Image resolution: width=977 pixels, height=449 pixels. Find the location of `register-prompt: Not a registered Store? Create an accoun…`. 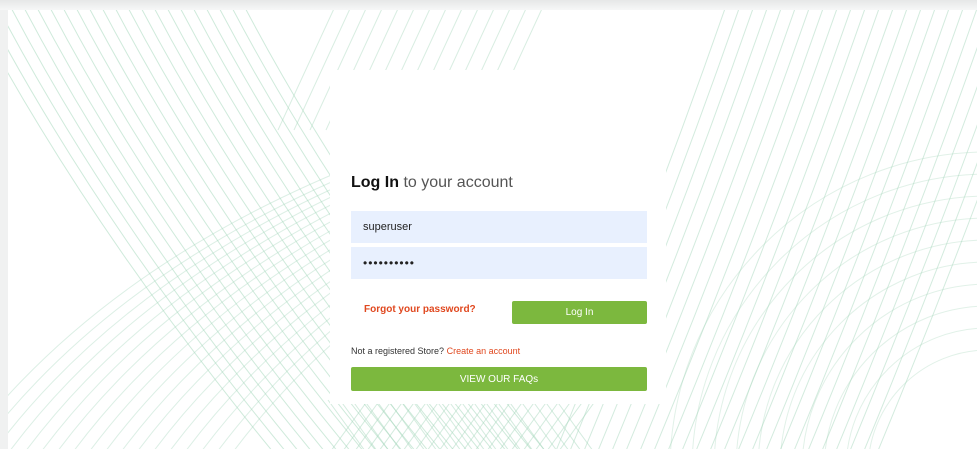

register-prompt: Not a registered Store? Create an accoun… is located at coordinates (435, 351).